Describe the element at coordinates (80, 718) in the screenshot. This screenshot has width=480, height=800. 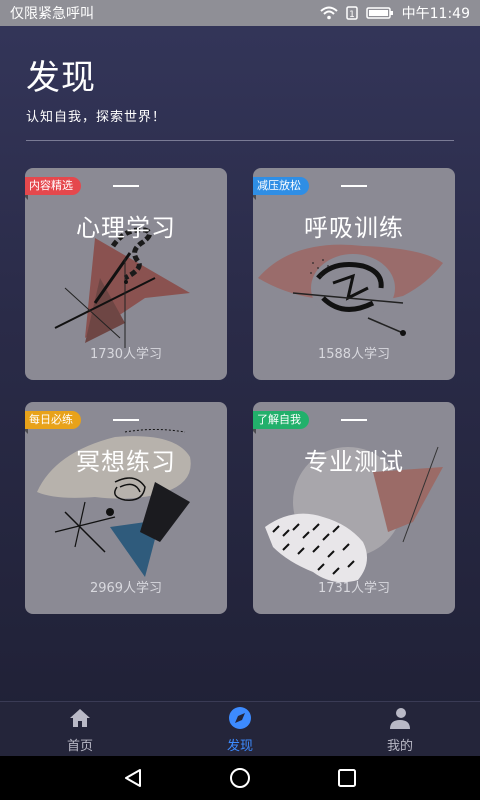
I see `home-icon` at that location.